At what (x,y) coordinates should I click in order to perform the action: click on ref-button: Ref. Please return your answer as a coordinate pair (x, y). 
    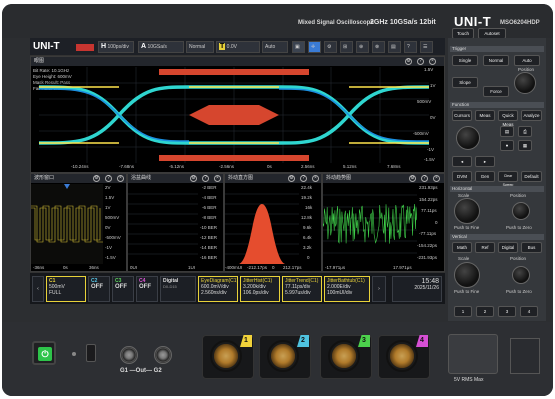
    Looking at the image, I should click on (485, 247).